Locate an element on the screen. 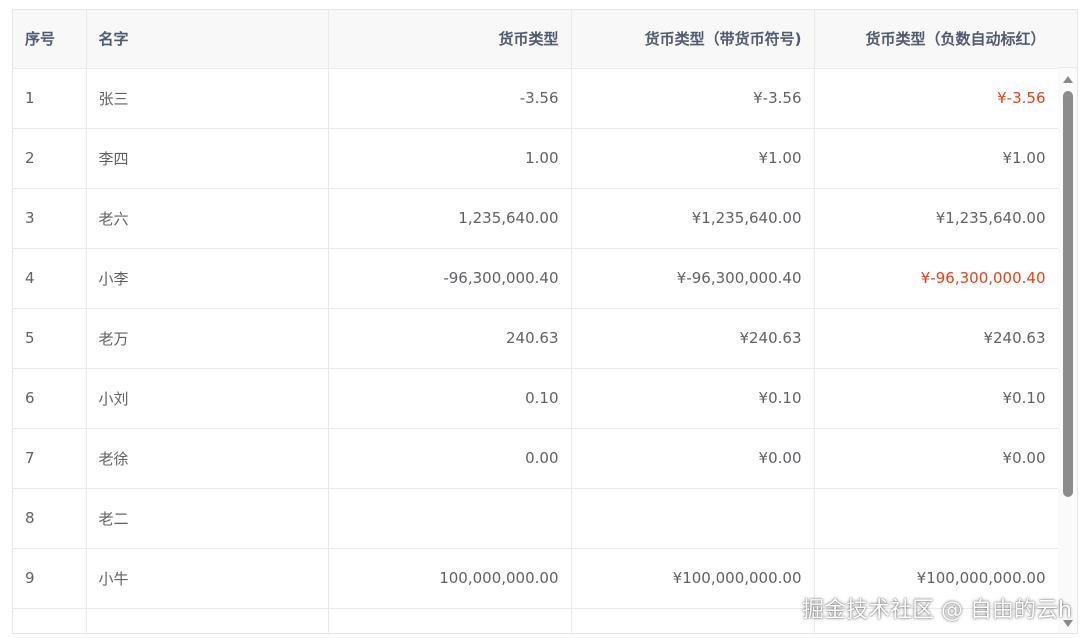  cell-currency-symbol: ¥1.00 is located at coordinates (693, 158).